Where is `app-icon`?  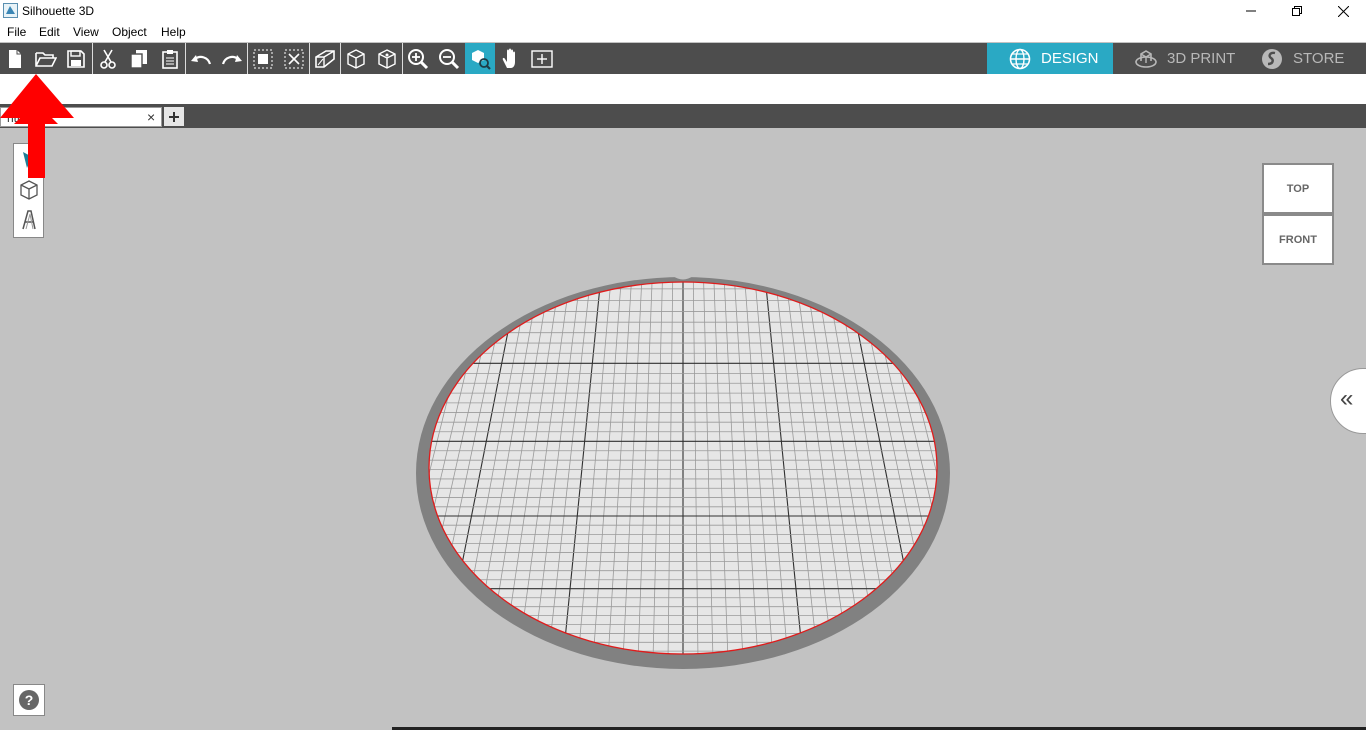
app-icon is located at coordinates (10, 10).